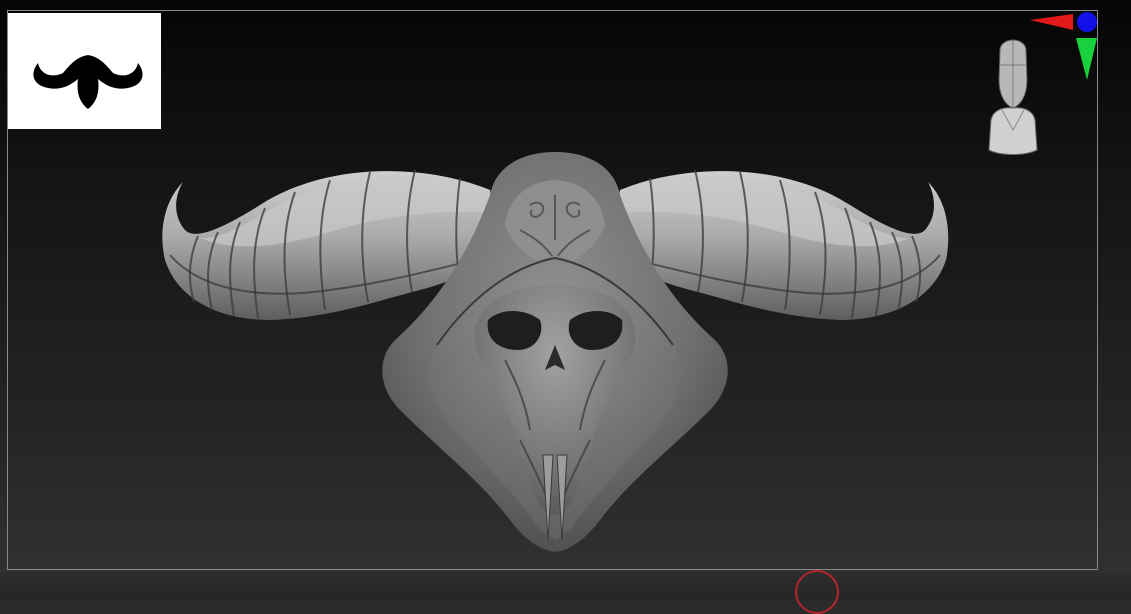 The width and height of the screenshot is (1131, 614). Describe the element at coordinates (1086, 59) in the screenshot. I see `axis-y-arrow` at that location.